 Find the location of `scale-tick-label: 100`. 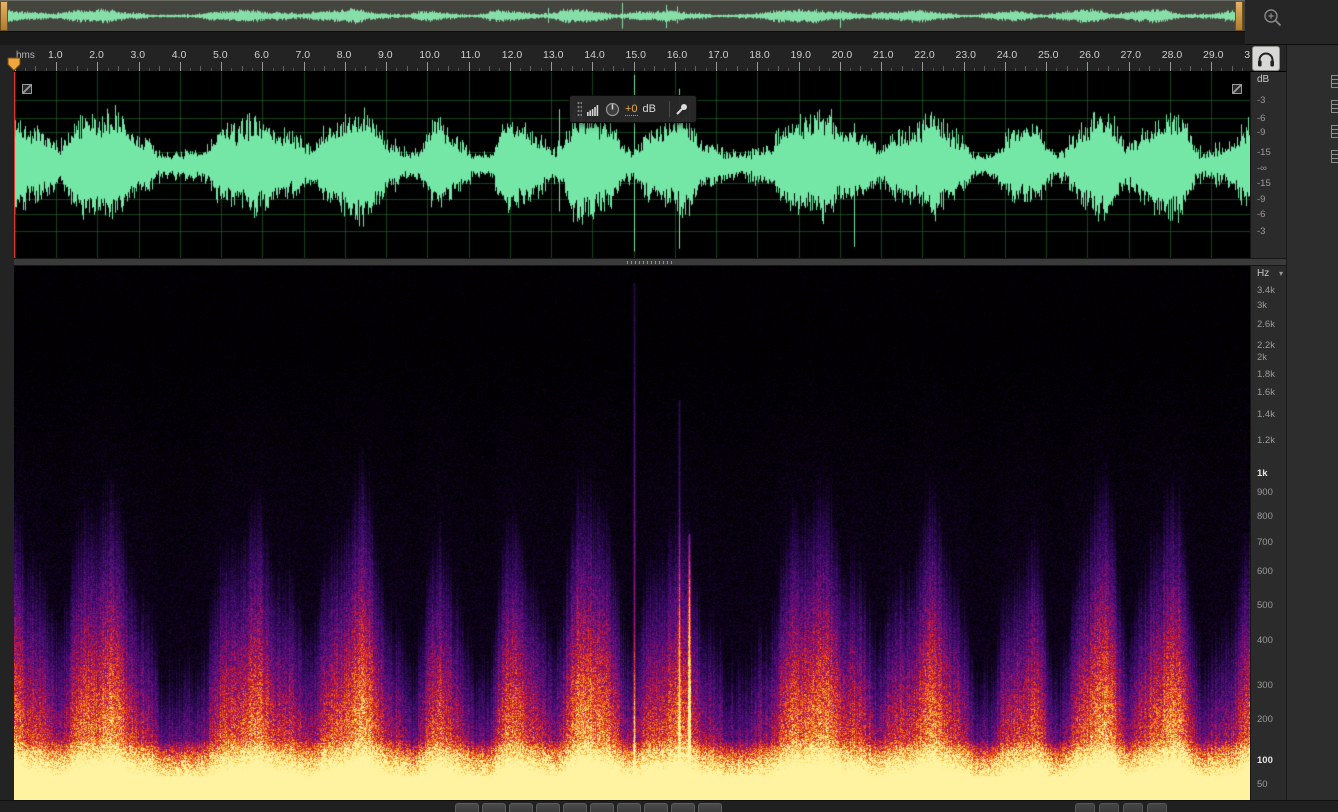

scale-tick-label: 100 is located at coordinates (1265, 760).